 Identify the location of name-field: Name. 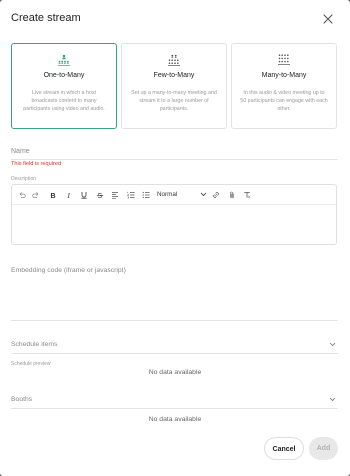
(174, 151).